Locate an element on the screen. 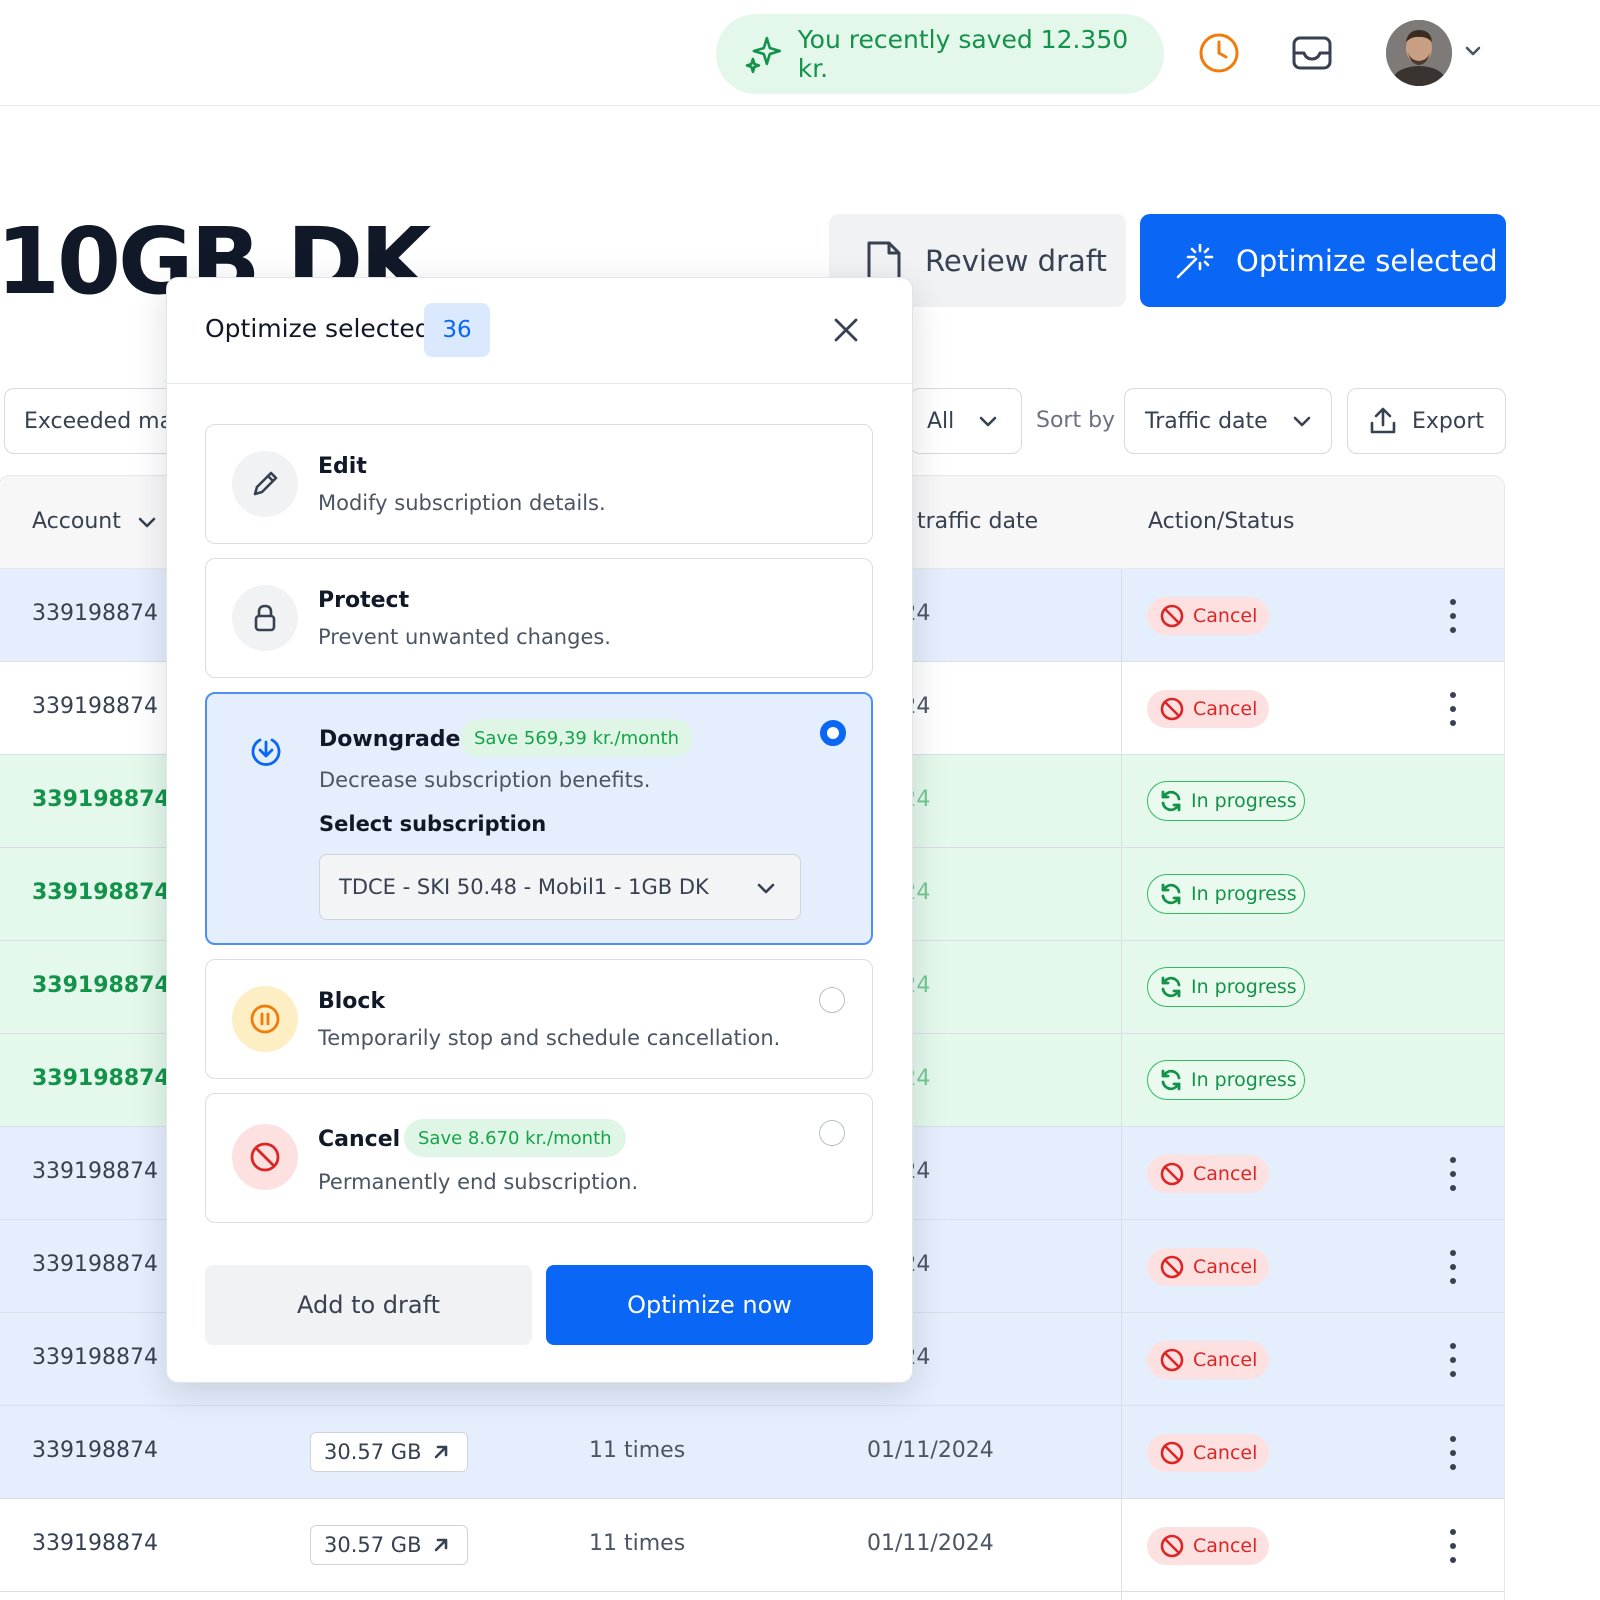  column-header-account: Account is located at coordinates (95, 521).